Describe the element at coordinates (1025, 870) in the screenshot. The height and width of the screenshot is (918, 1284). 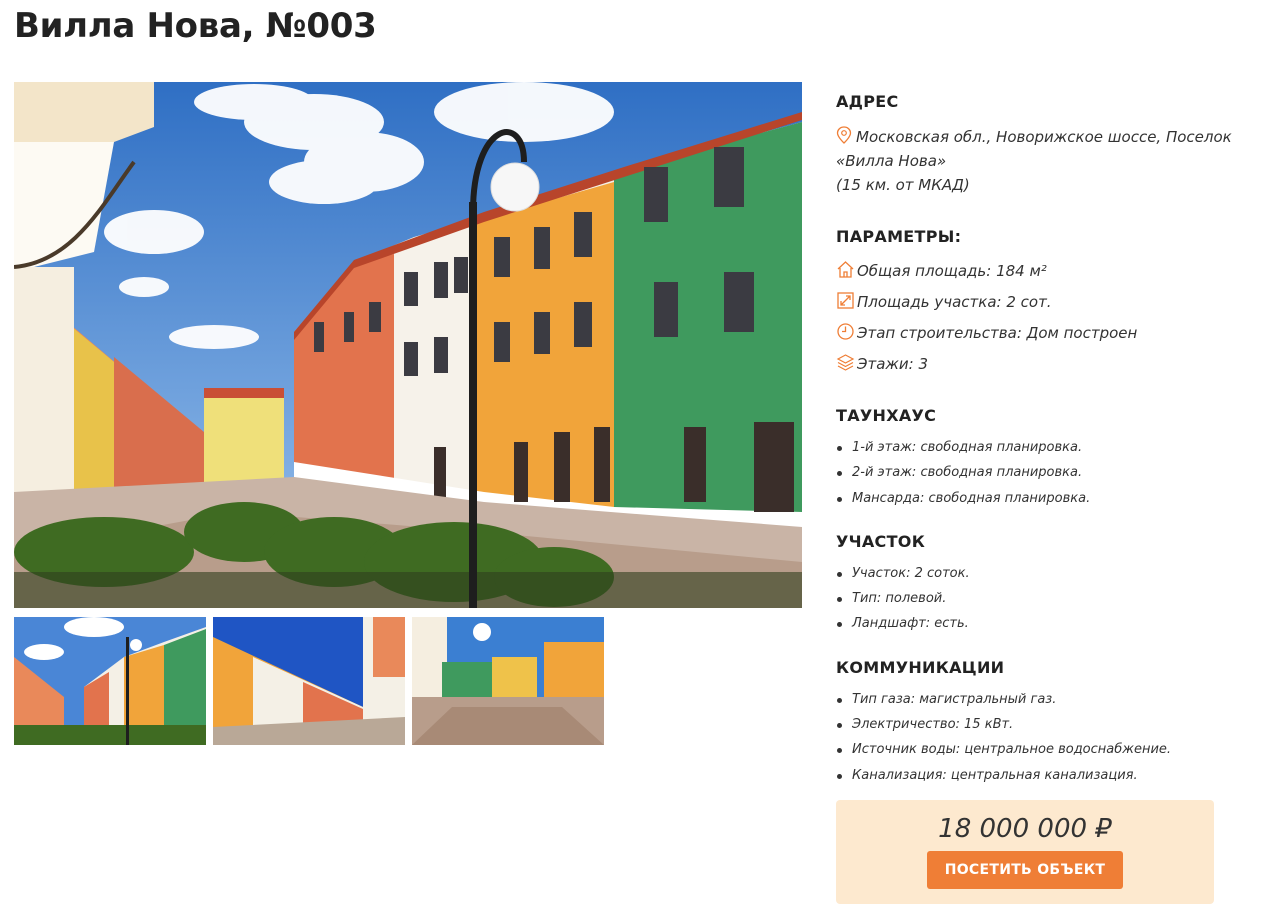
I see `visit-object-button: ПОСЕТИТЬ ОБЪЕКТ` at that location.